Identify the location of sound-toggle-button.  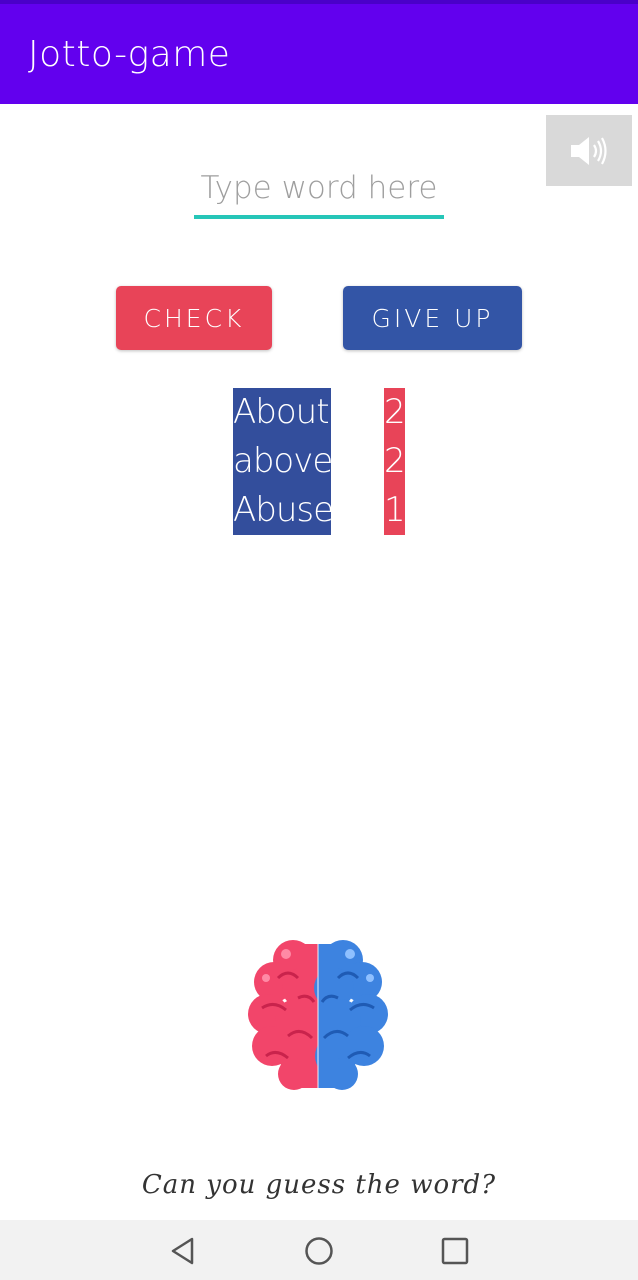
(589, 150).